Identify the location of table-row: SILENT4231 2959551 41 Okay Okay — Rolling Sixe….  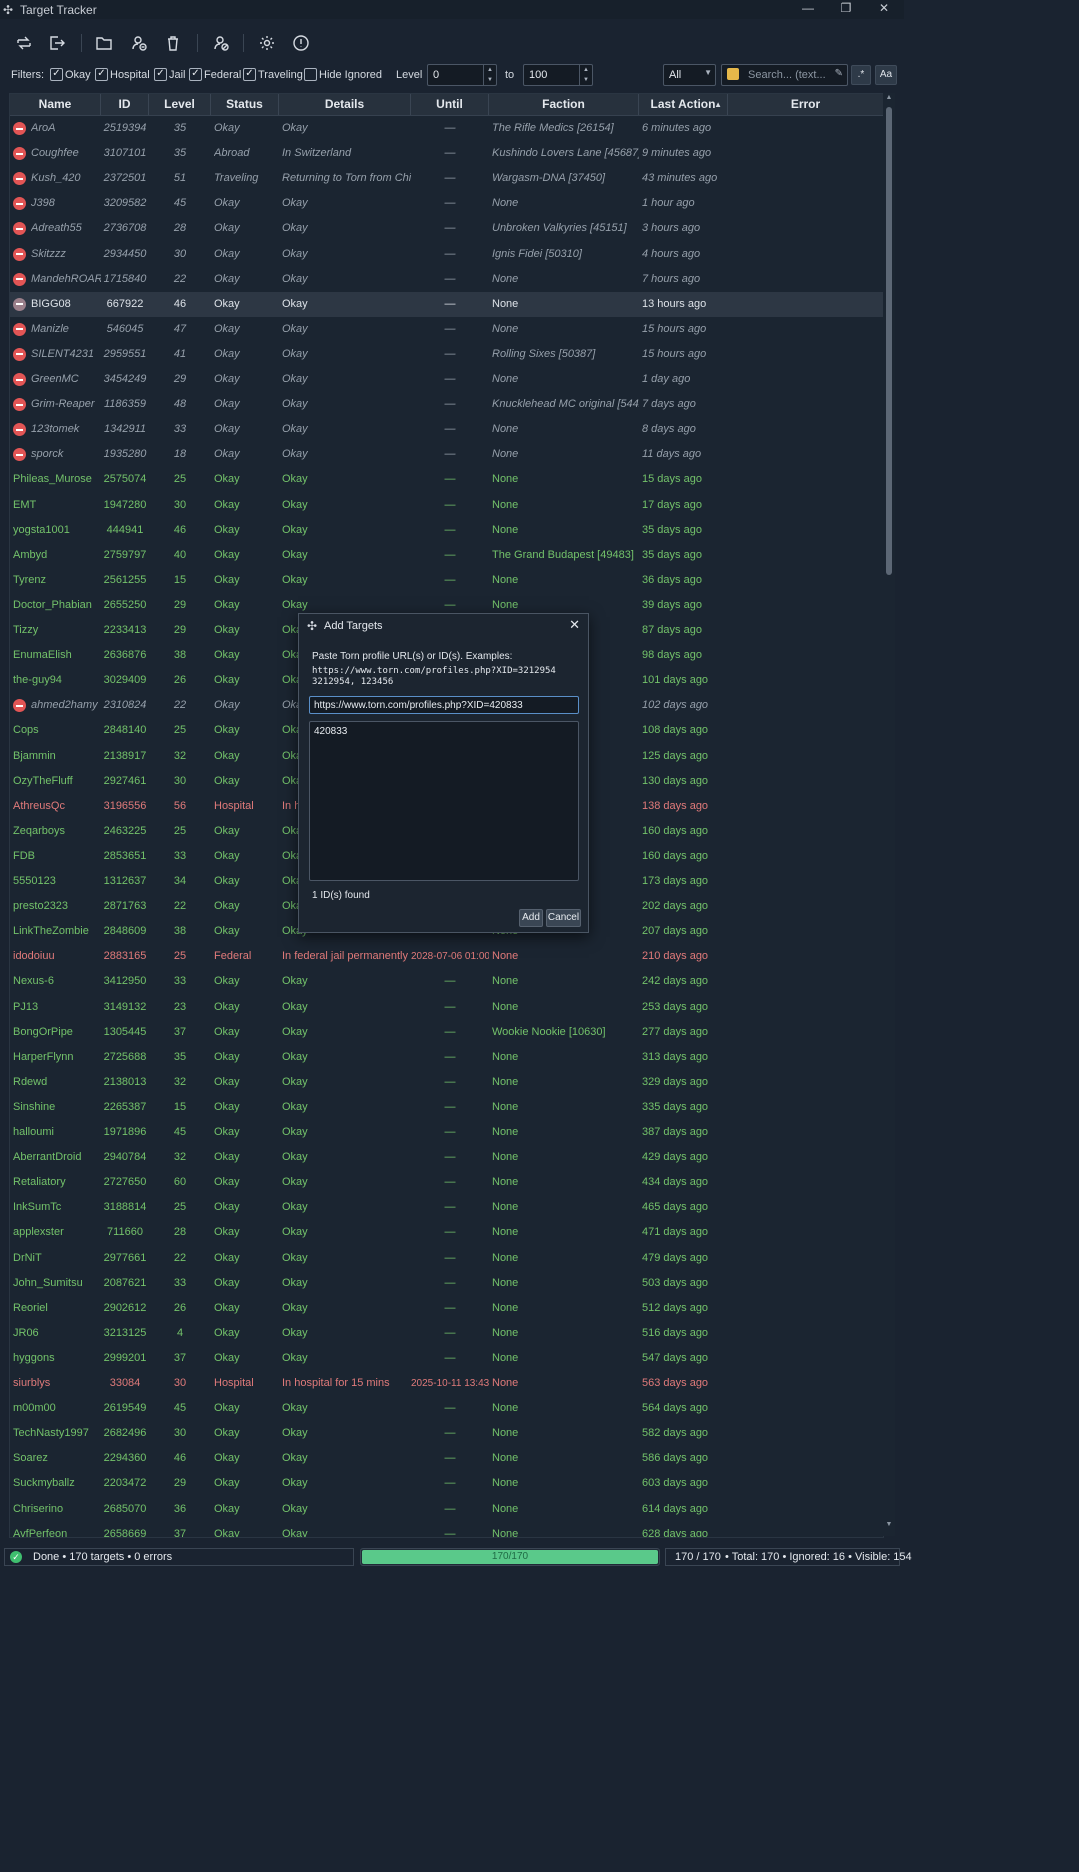
(446, 354).